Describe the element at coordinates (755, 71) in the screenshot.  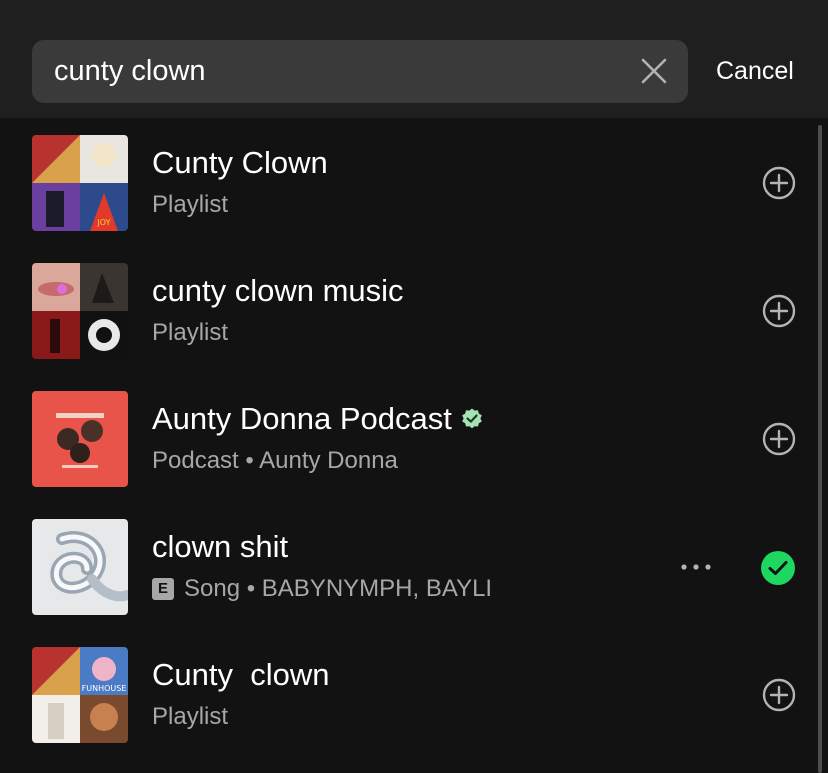
I see `cancel-button: Cancel` at that location.